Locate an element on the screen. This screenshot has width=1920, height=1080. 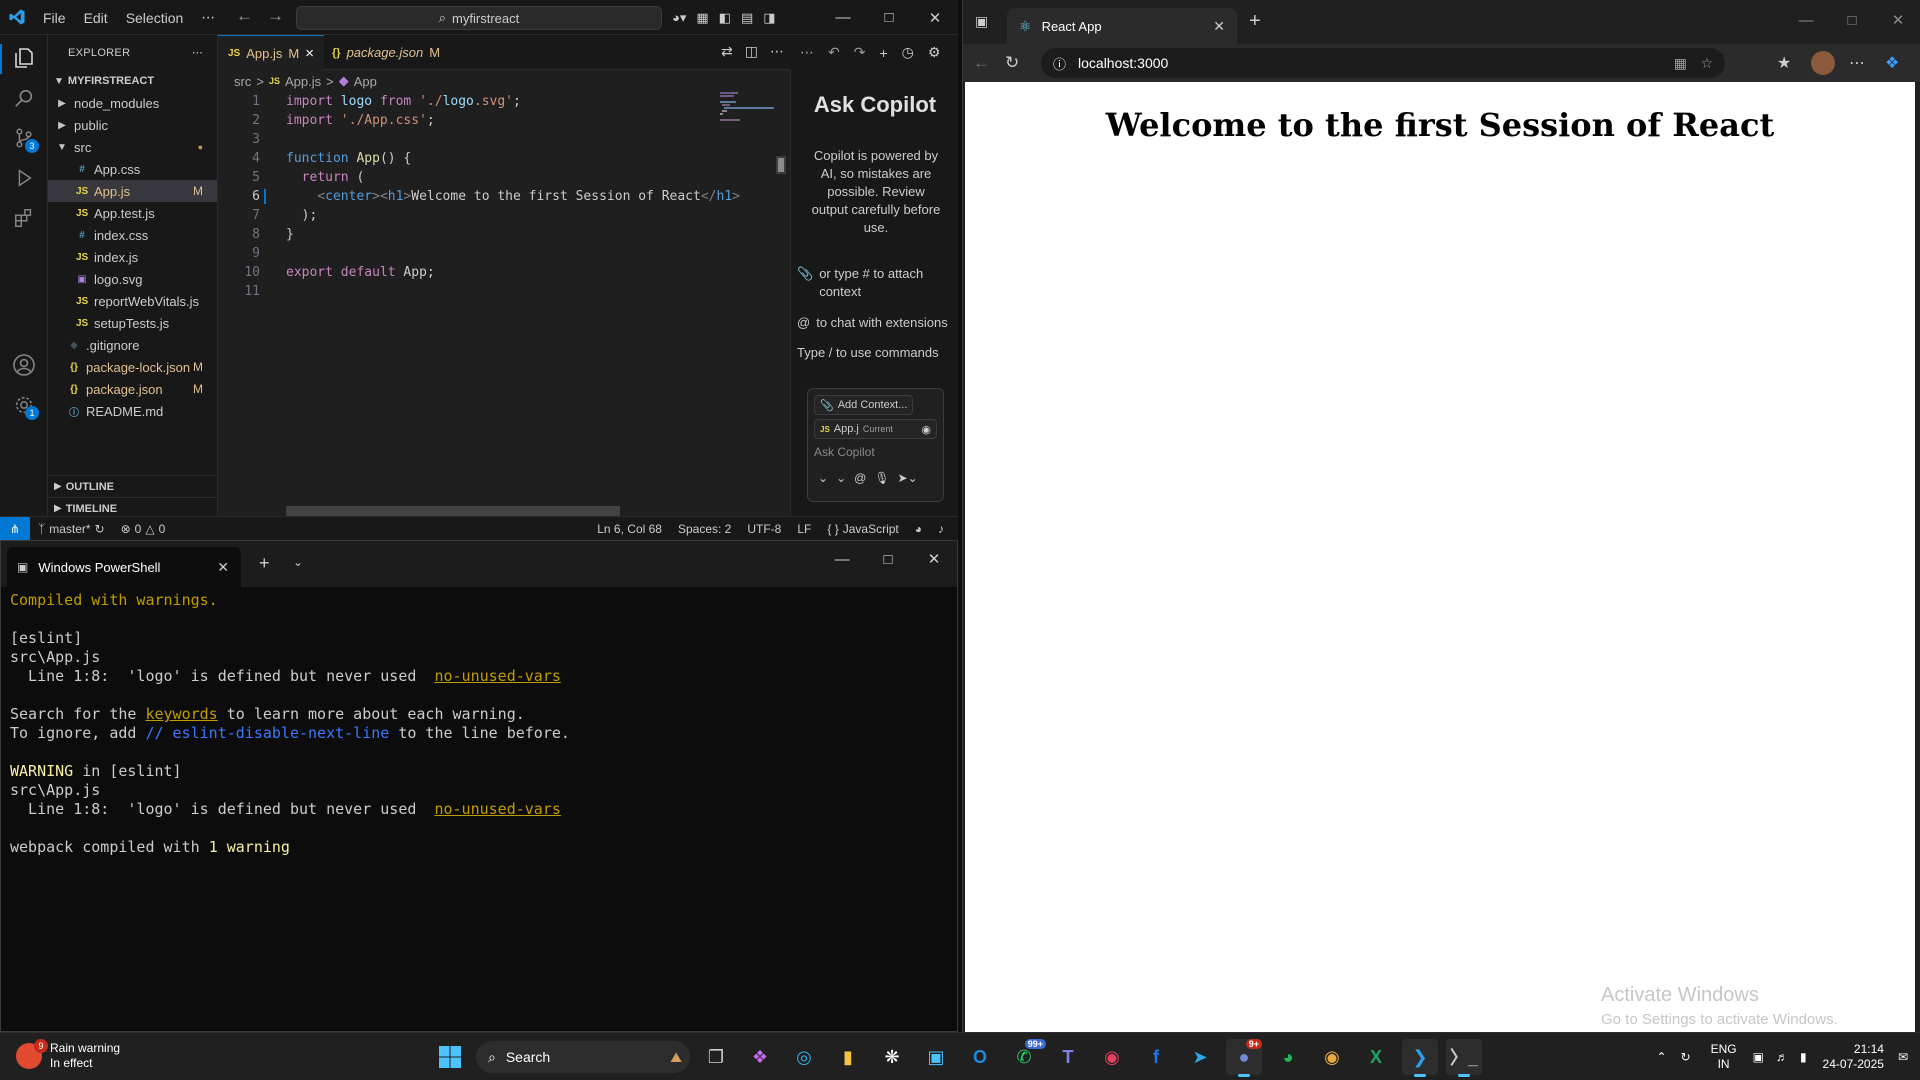
onedrive-sync-icon: ↻ is located at coordinates (1686, 1057).